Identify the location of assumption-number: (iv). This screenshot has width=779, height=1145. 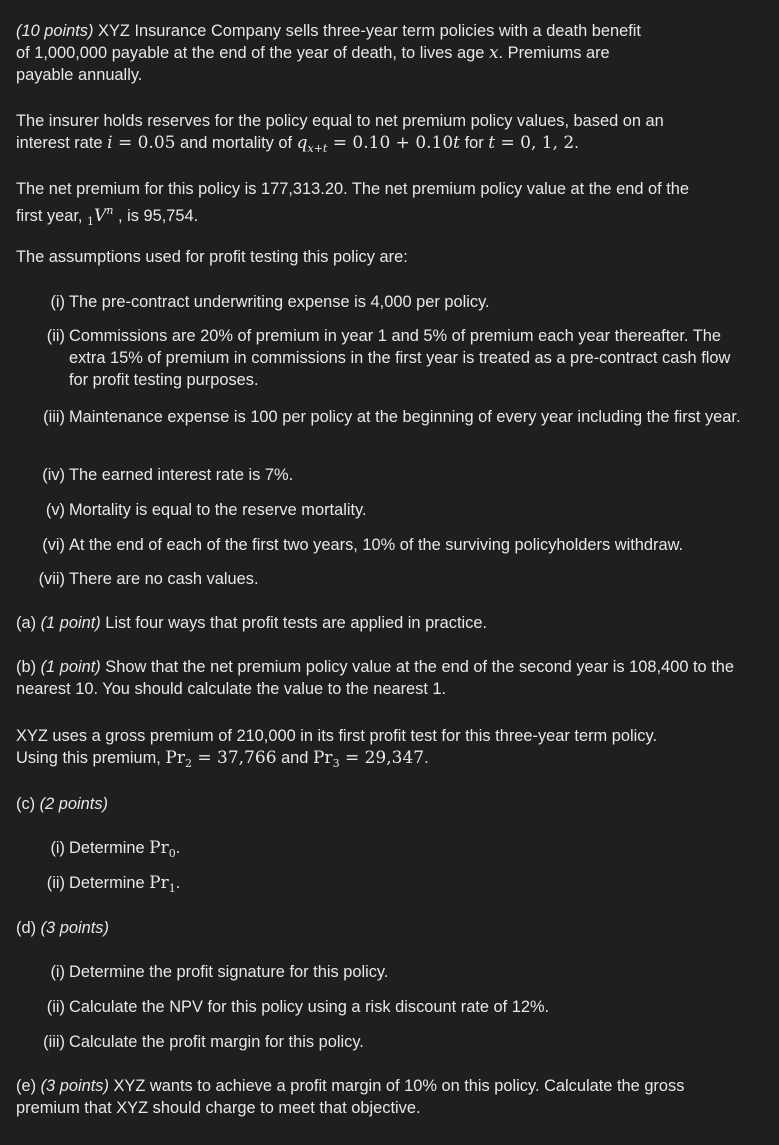
(53, 475).